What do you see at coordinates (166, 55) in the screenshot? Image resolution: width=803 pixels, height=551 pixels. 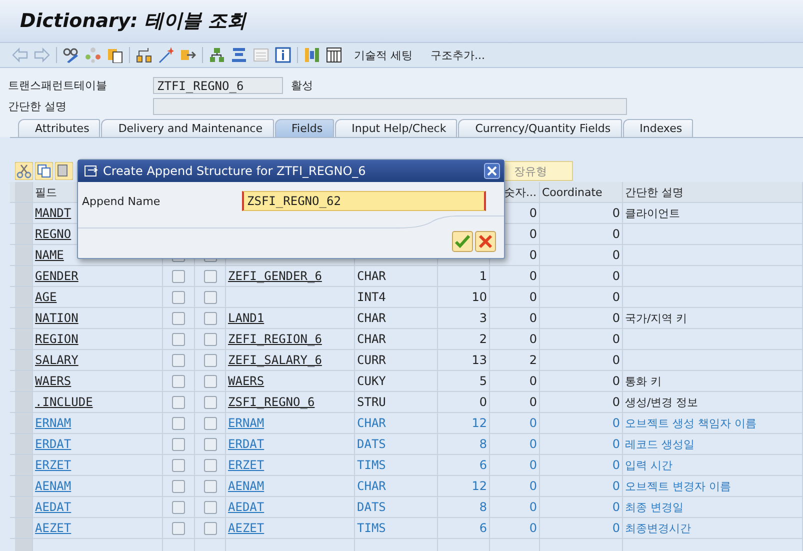 I see `wand-icon` at bounding box center [166, 55].